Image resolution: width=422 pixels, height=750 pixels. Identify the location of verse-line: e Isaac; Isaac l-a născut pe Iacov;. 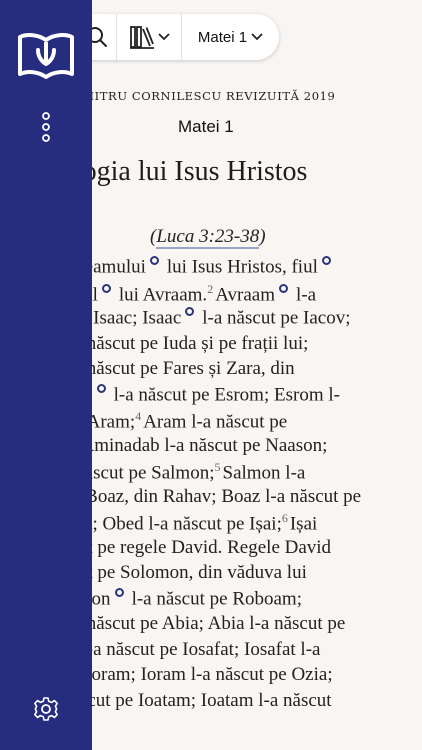
(215, 320).